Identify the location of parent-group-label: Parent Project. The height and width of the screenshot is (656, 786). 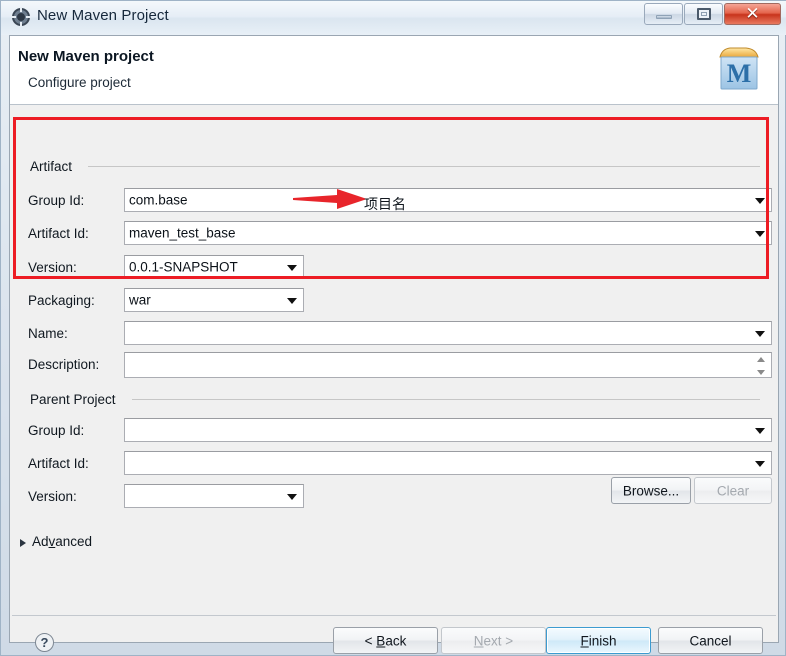
(73, 399).